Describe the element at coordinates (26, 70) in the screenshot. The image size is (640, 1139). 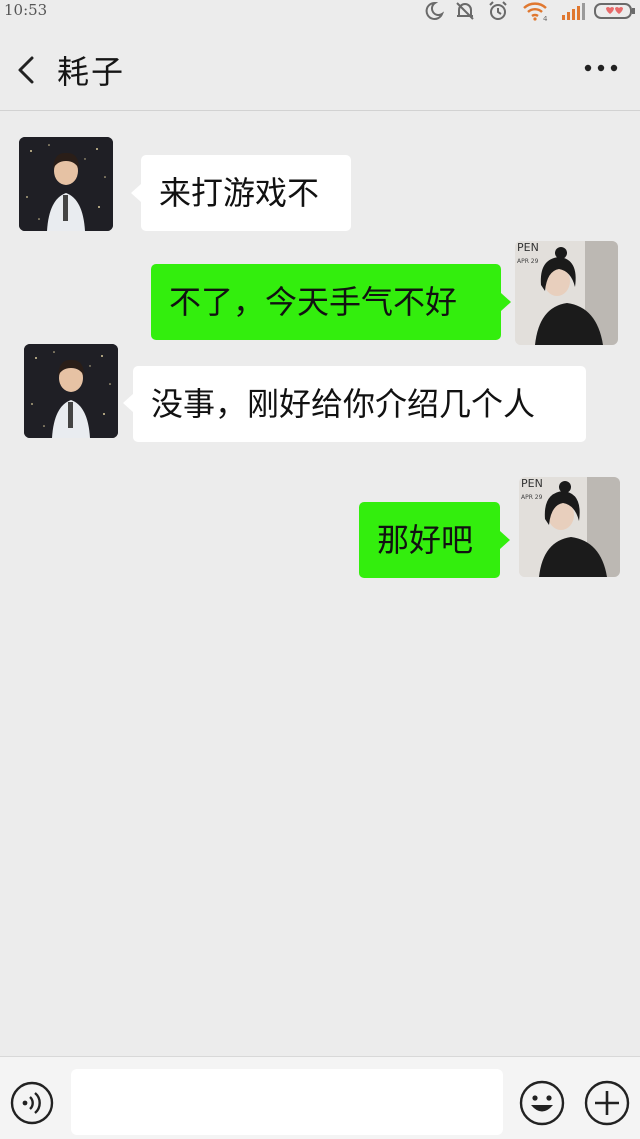
I see `chevron-left-icon` at that location.